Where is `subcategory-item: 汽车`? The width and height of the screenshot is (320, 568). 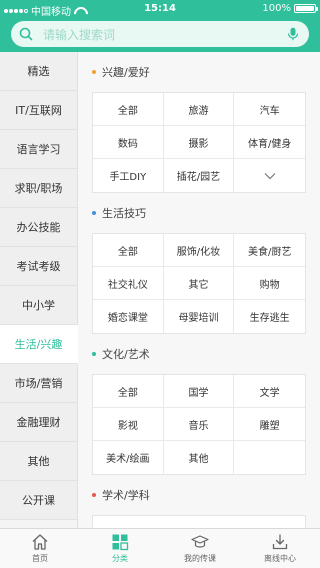
subcategory-item: 汽车 is located at coordinates (269, 109).